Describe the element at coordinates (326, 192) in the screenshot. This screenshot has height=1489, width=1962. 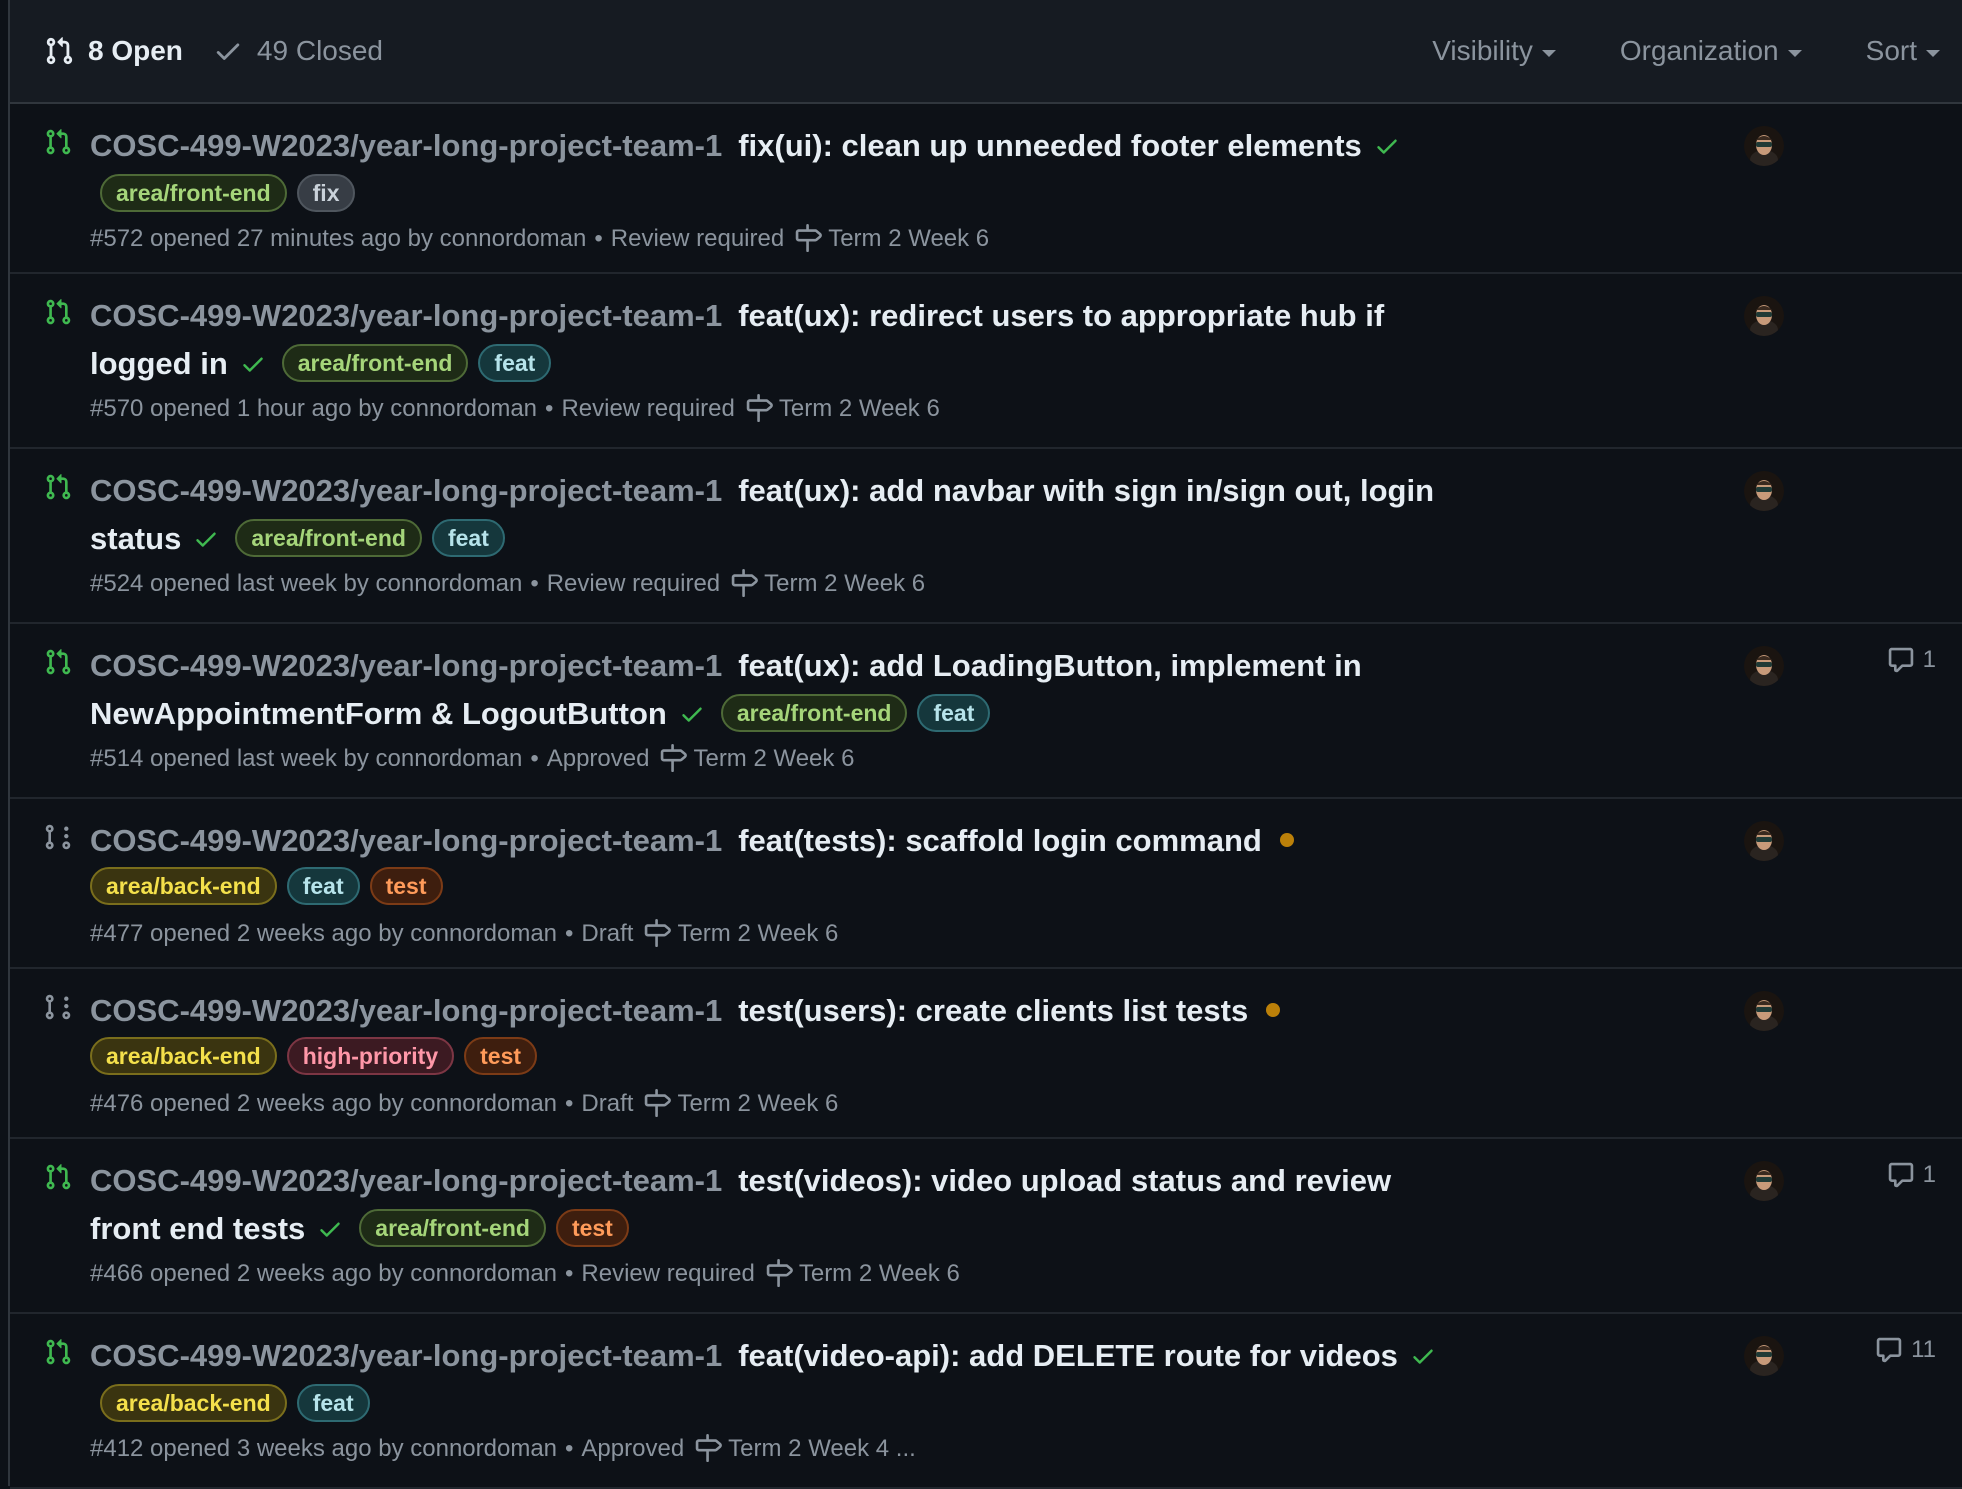
I see `label-tag: fix` at that location.